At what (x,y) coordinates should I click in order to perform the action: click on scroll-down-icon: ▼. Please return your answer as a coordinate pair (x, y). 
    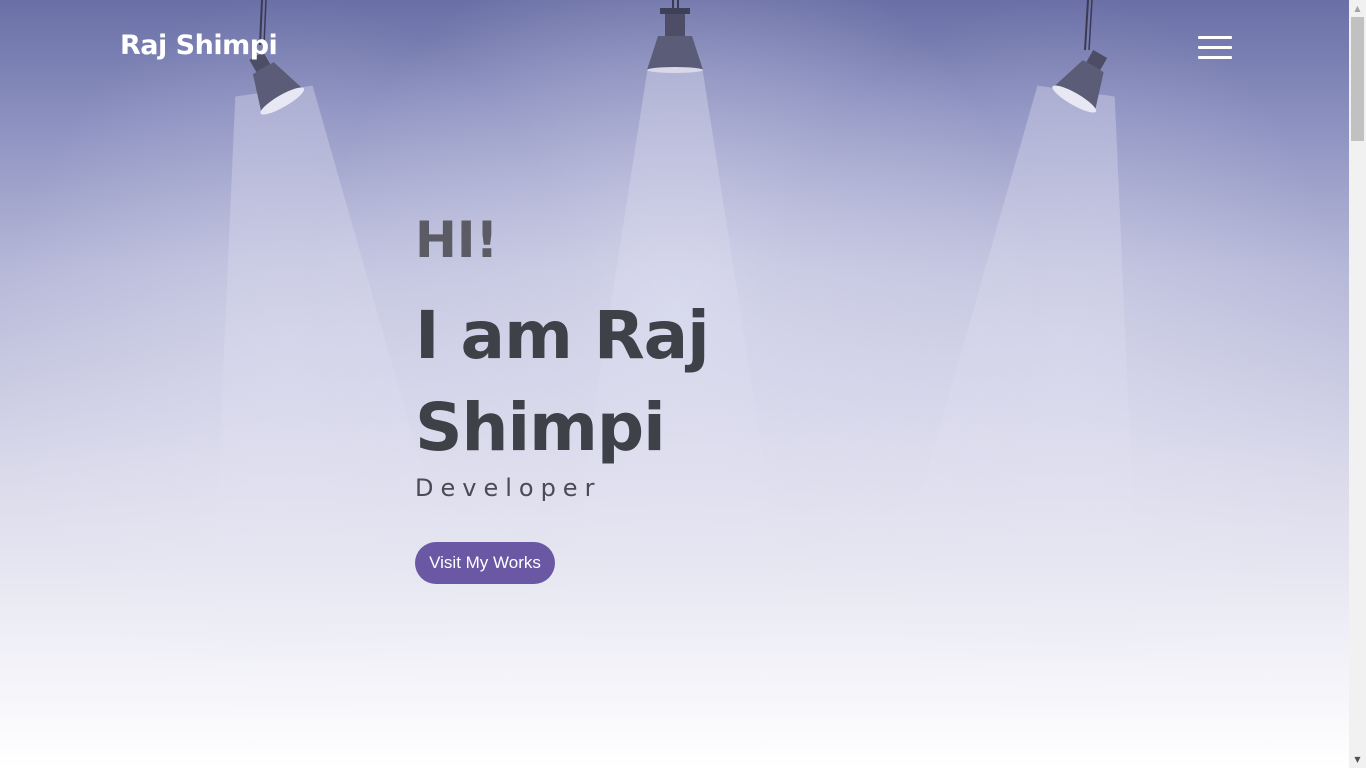
    Looking at the image, I should click on (1357, 759).